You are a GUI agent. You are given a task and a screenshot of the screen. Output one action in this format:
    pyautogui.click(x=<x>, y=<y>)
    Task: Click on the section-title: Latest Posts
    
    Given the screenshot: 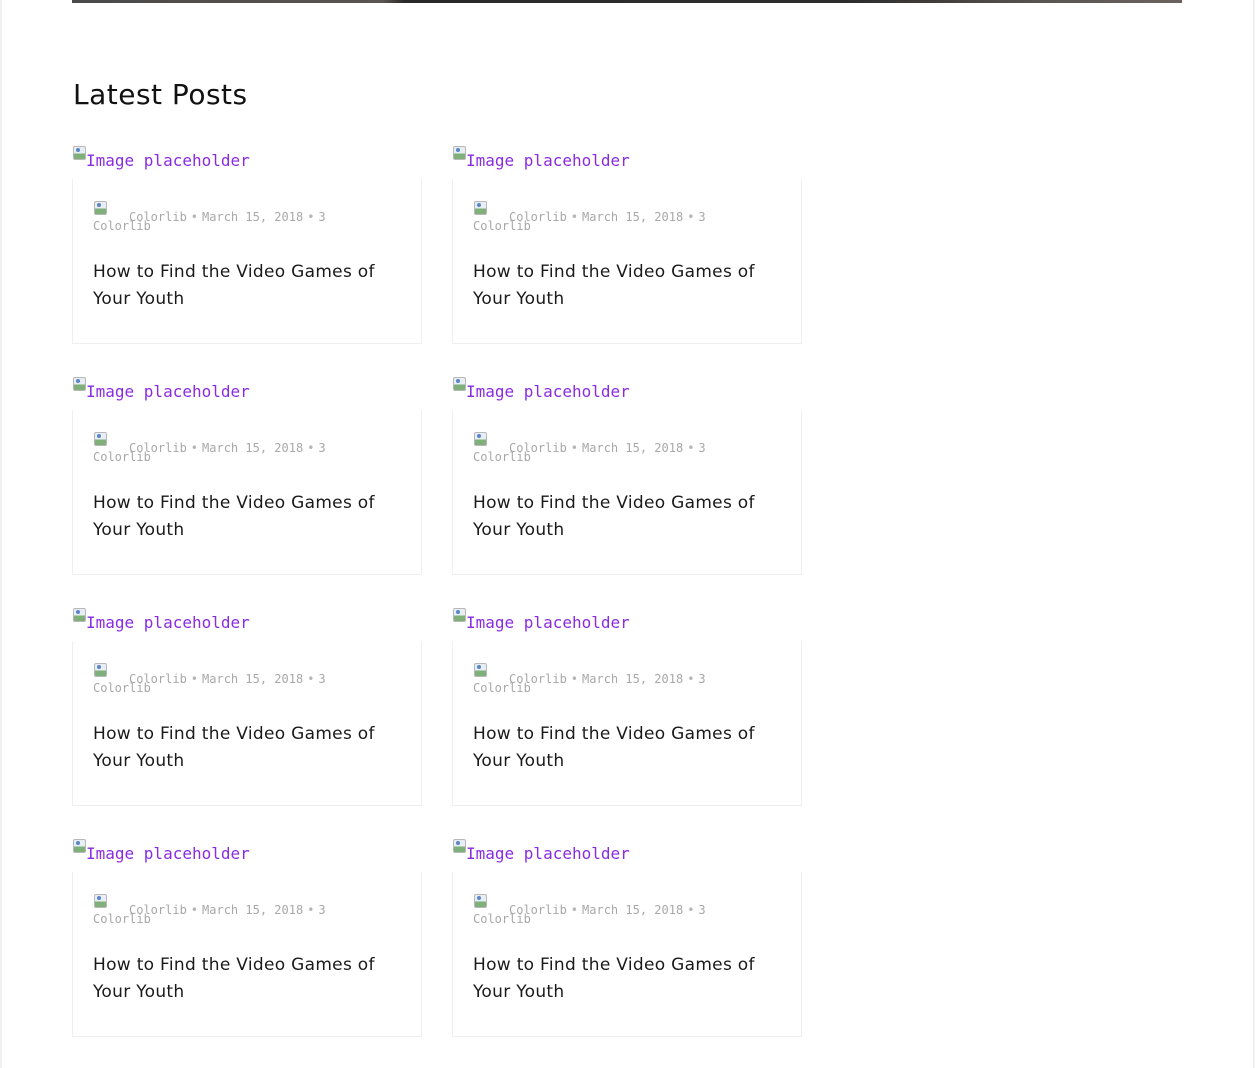 What is the action you would take?
    pyautogui.click(x=160, y=94)
    